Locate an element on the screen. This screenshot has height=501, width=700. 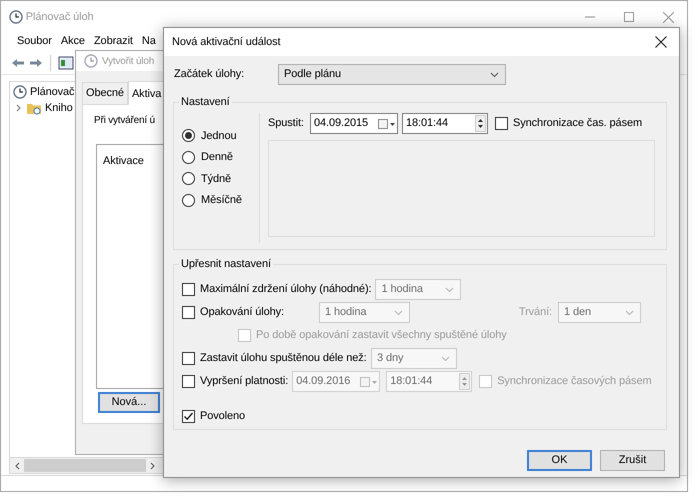
field-label: Začátek úlohy: is located at coordinates (210, 74).